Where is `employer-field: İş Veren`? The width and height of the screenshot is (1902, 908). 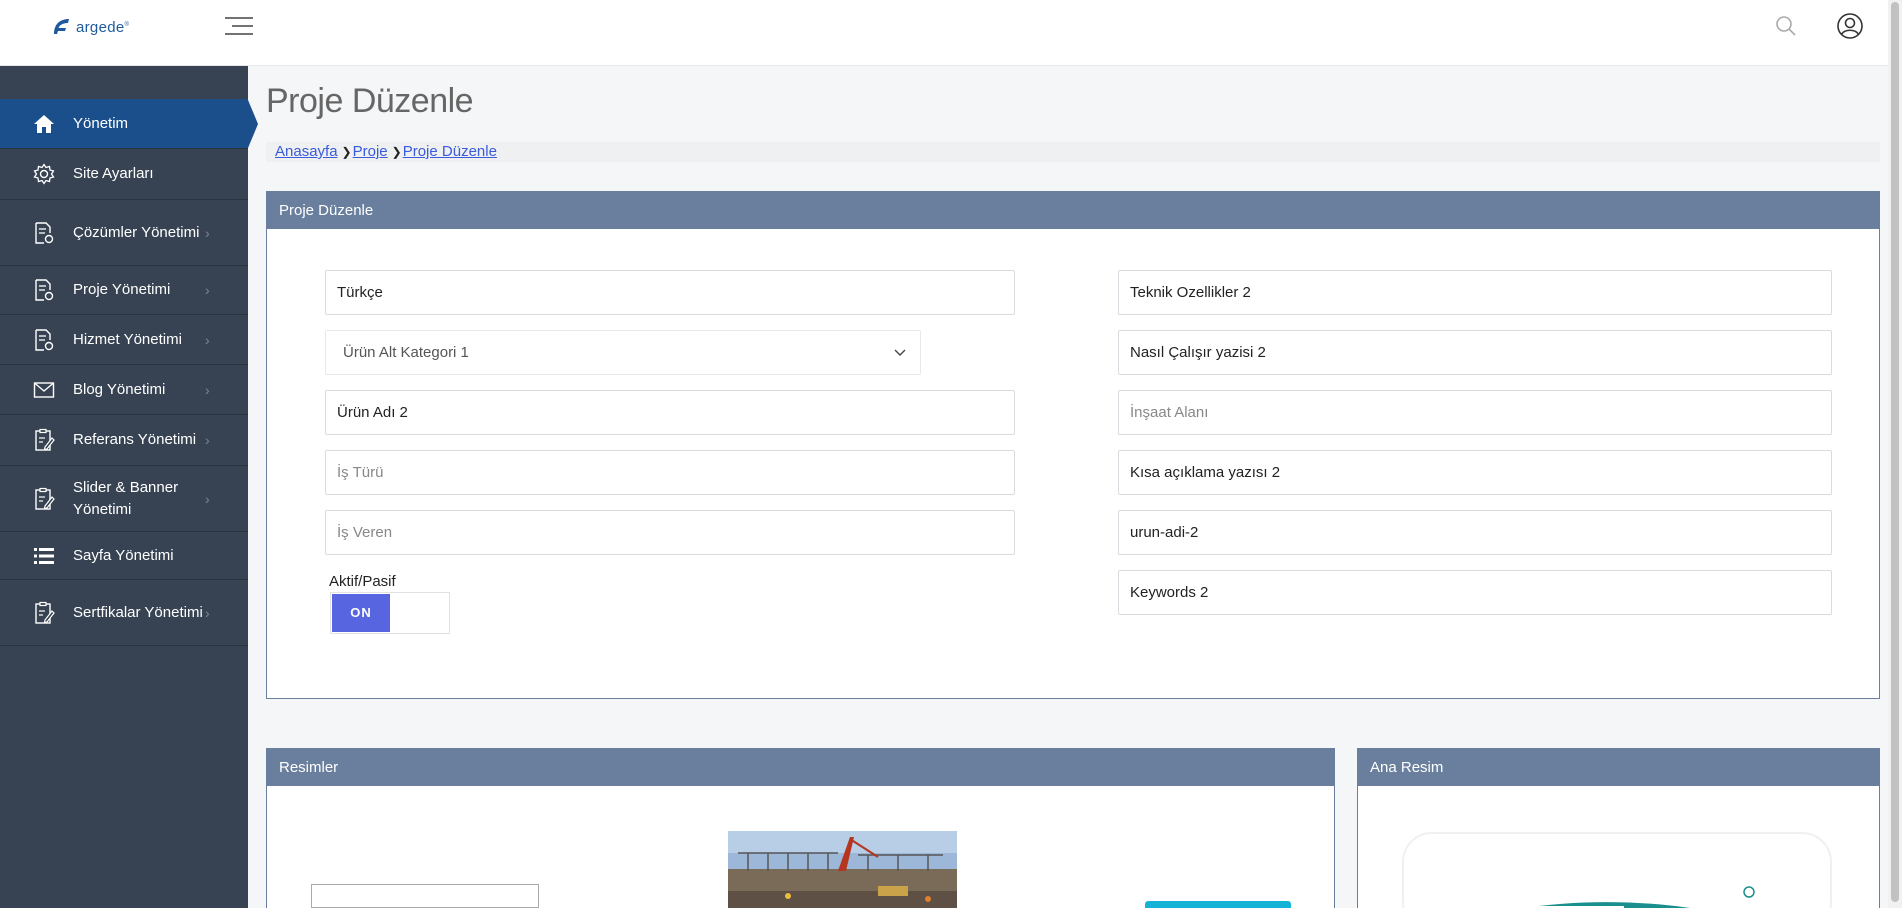 employer-field: İş Veren is located at coordinates (670, 532).